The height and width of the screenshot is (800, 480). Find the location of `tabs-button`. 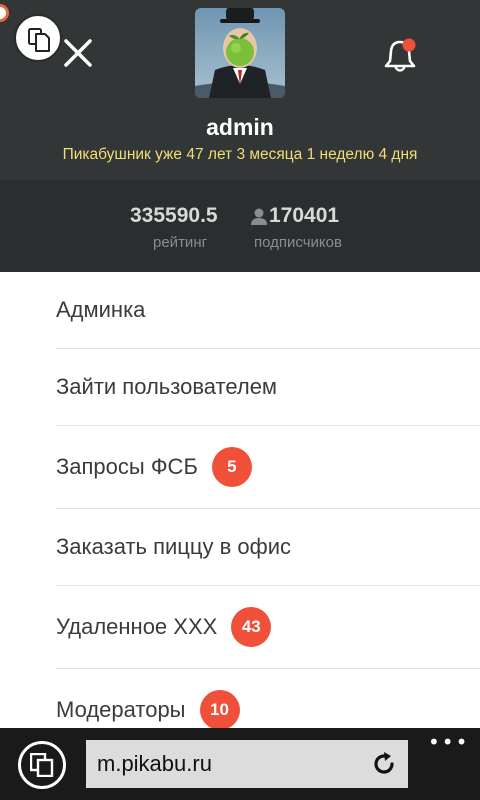

tabs-button is located at coordinates (42, 765).